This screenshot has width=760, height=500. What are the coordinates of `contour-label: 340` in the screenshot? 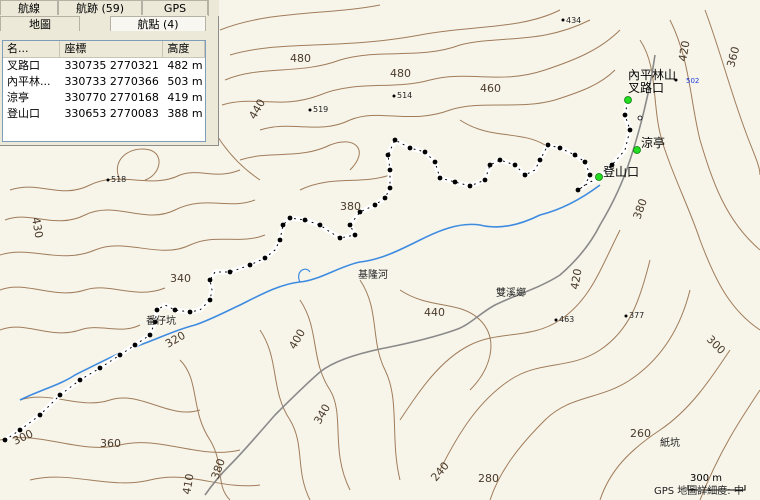 It's located at (180, 278).